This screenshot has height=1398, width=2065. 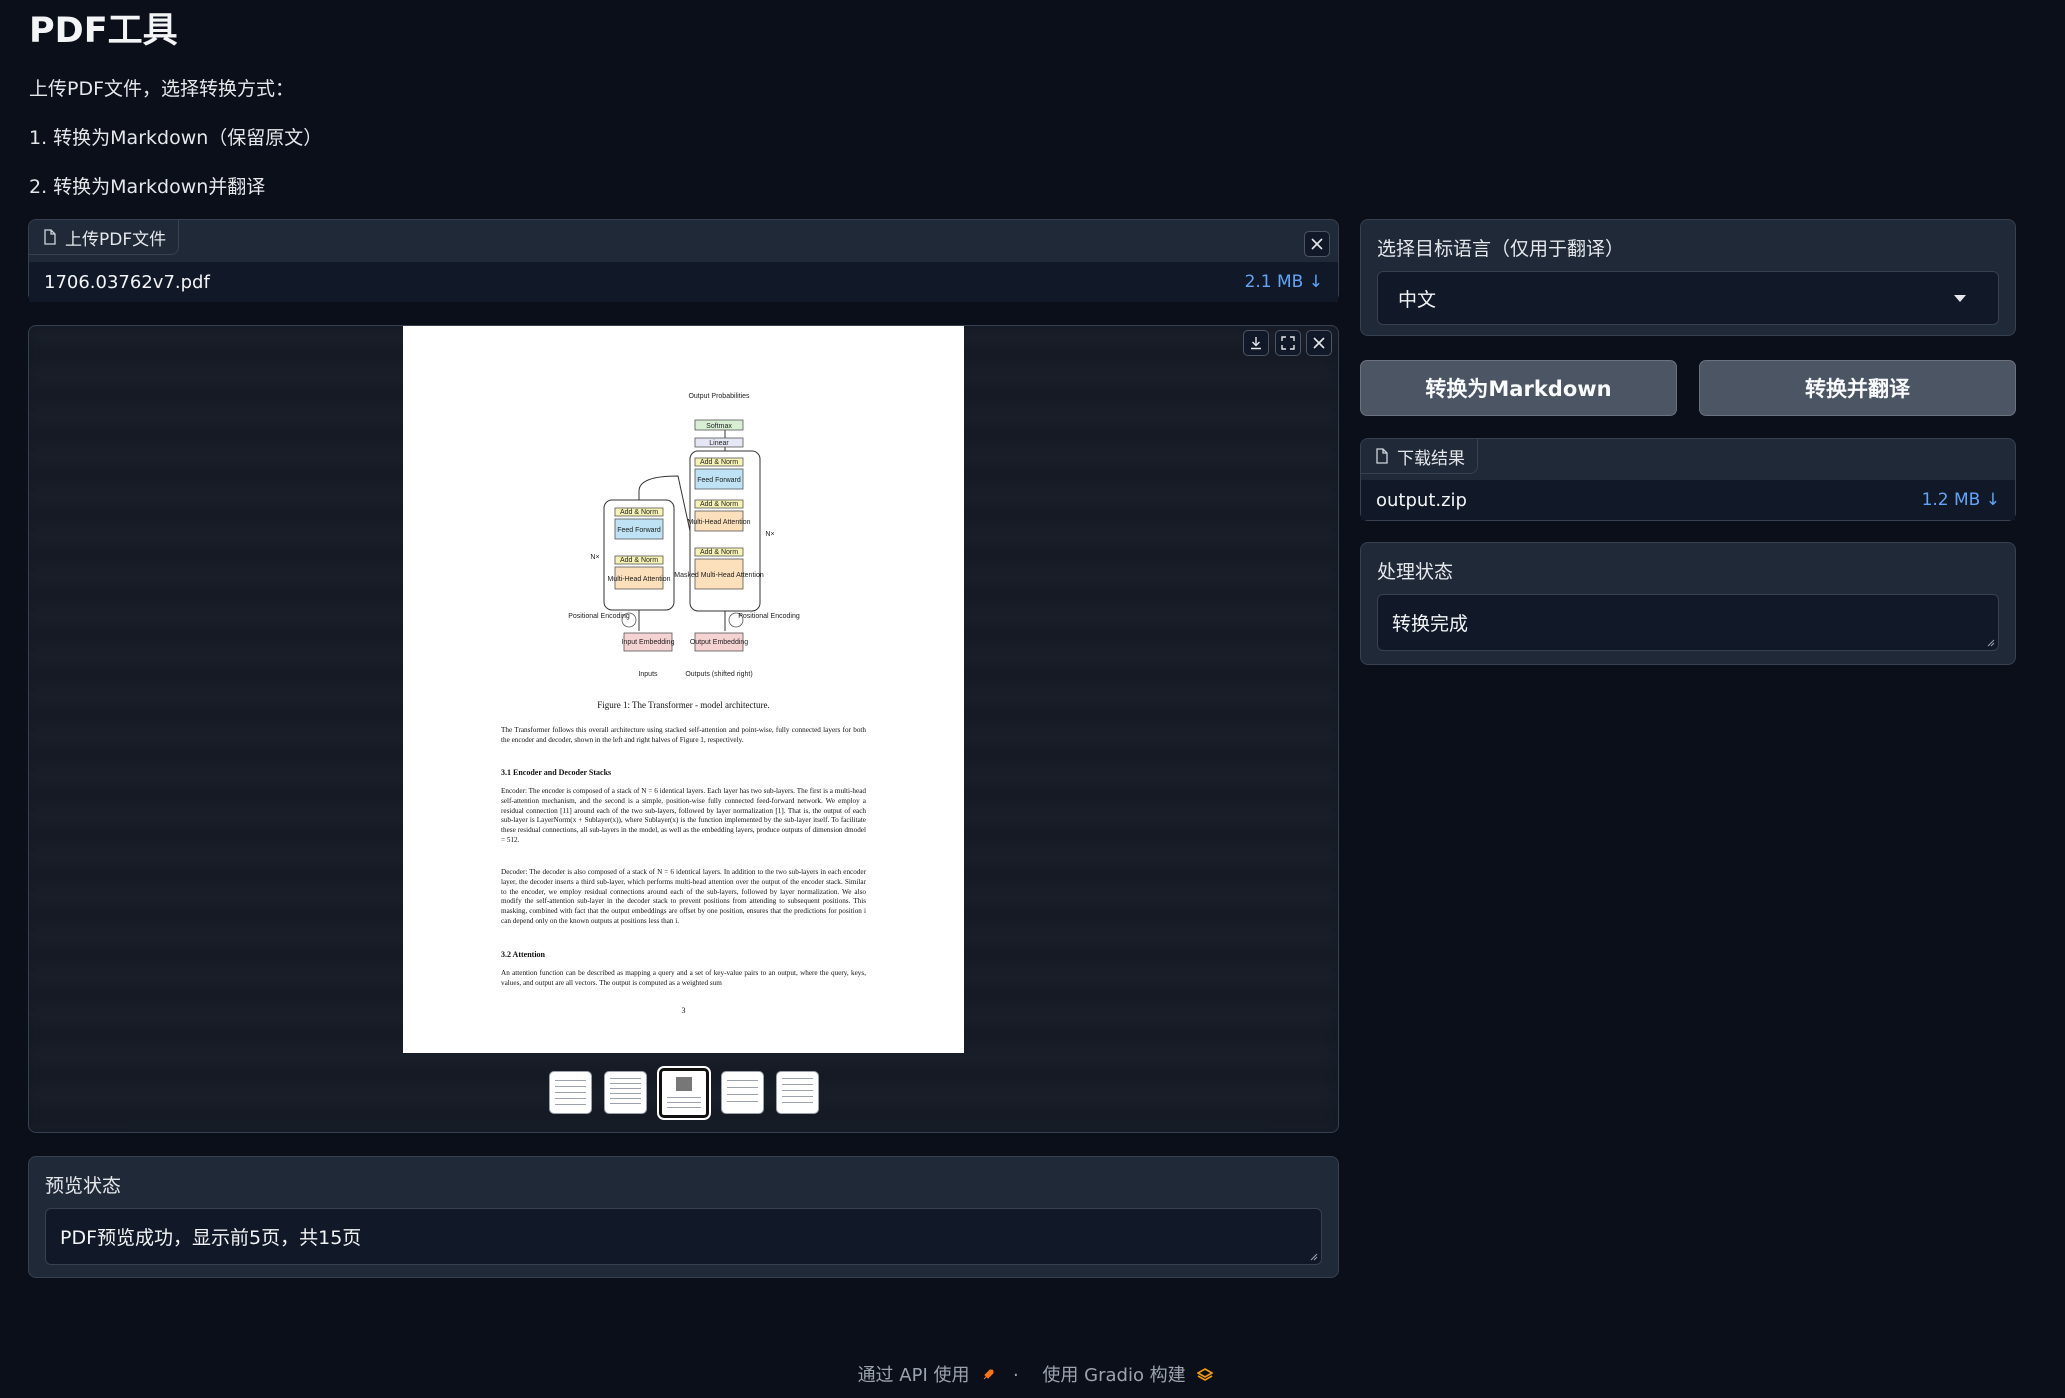 I want to click on close-preview-button, so click(x=1319, y=343).